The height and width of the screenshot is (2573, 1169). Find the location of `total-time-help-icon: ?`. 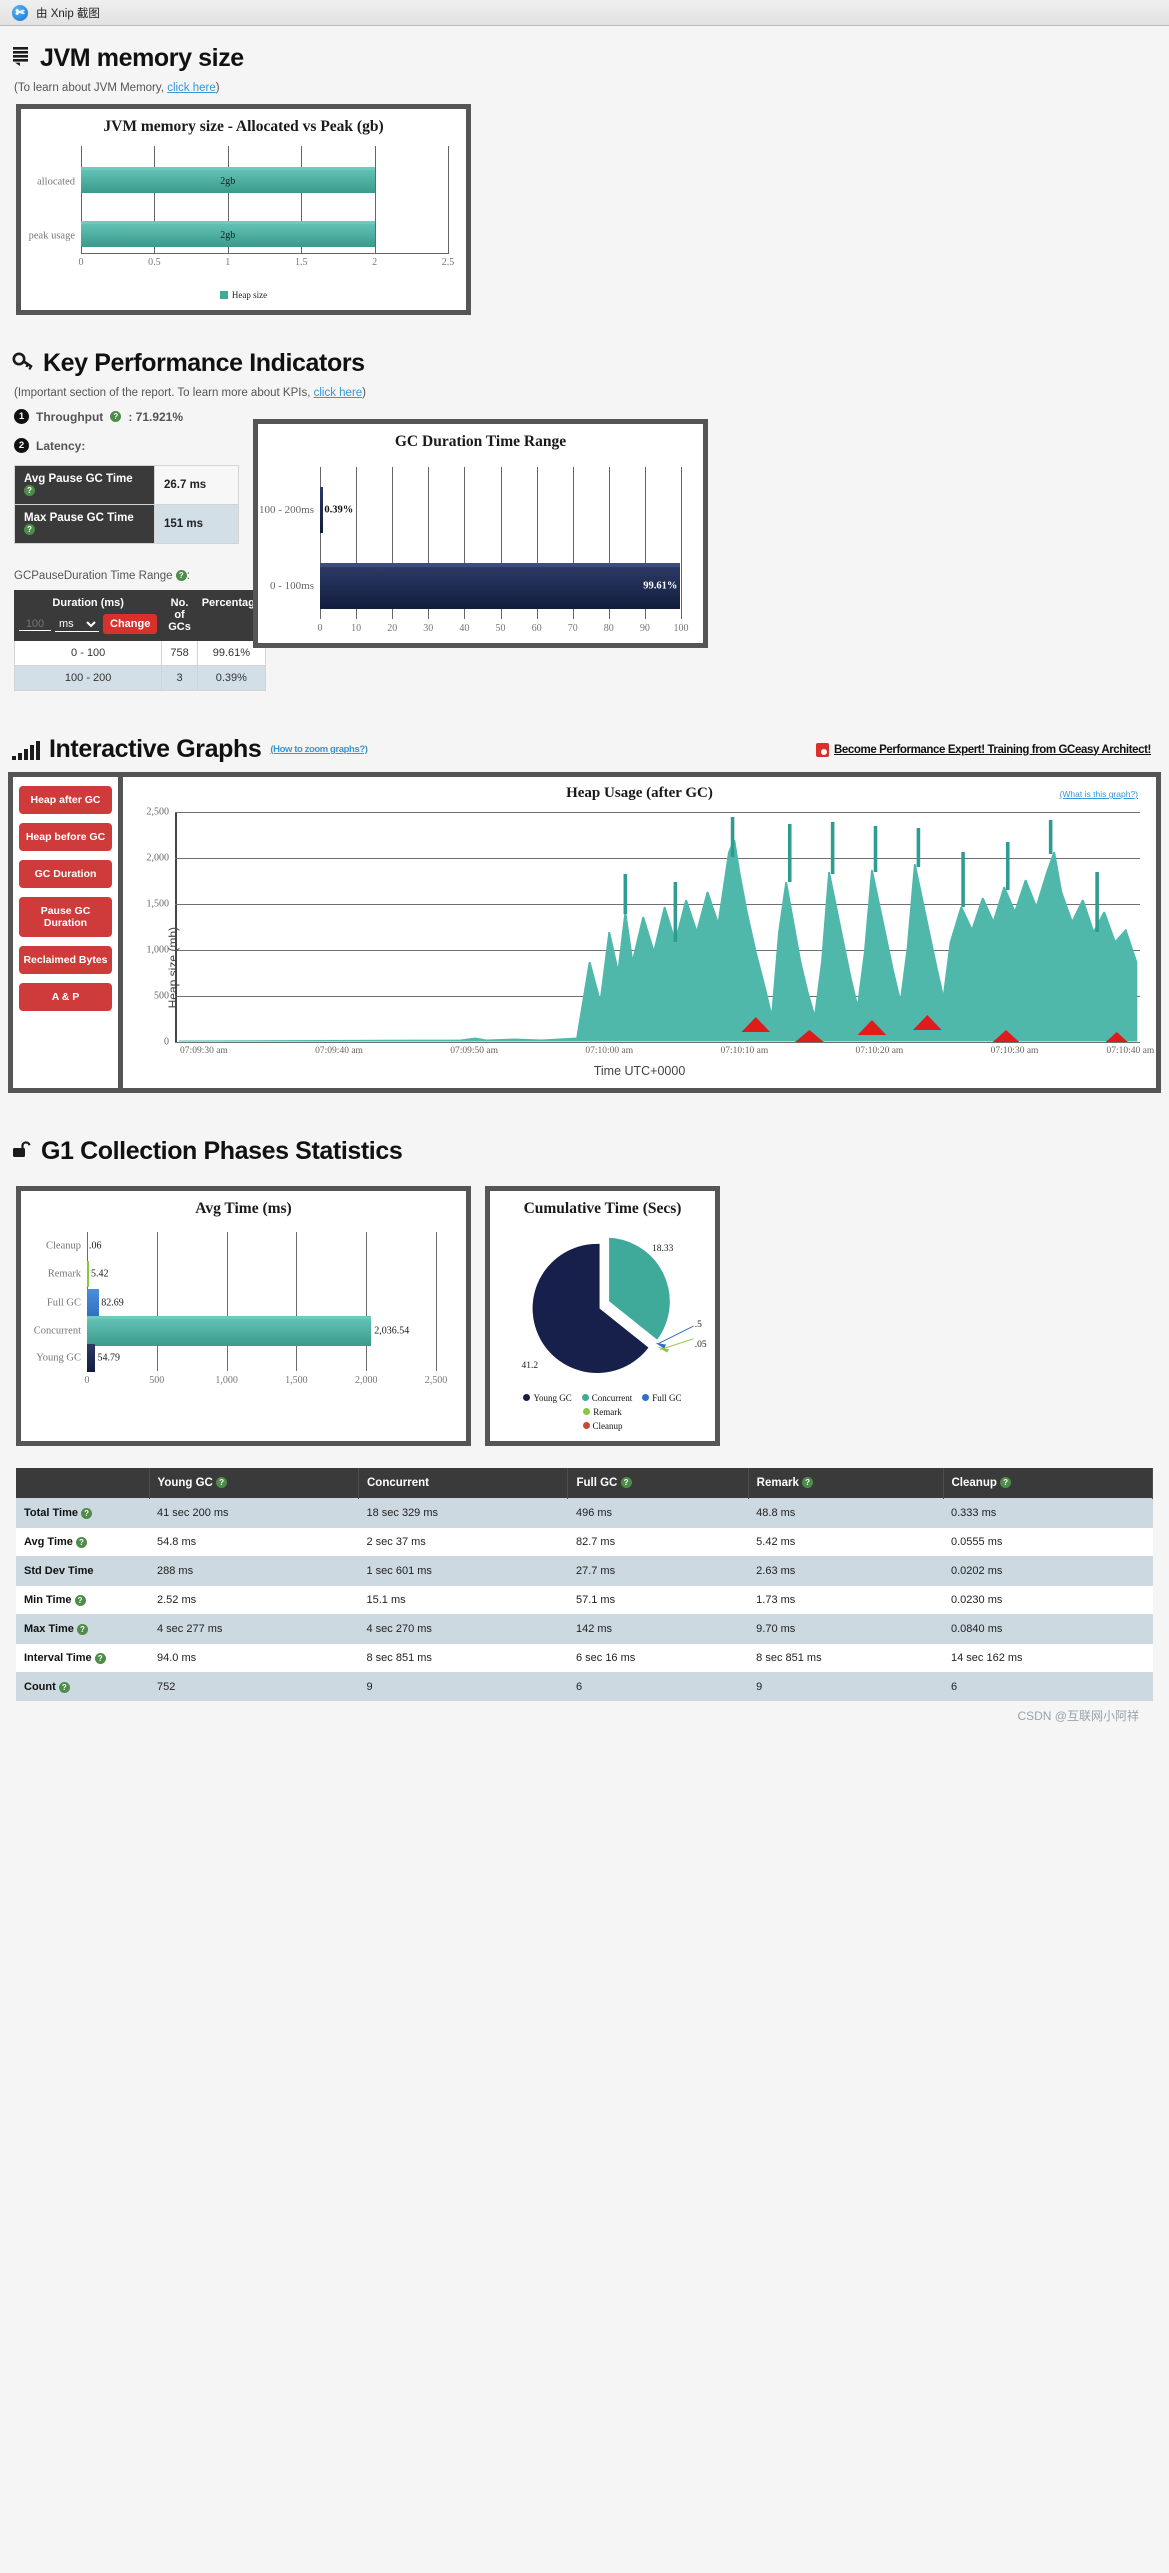

total-time-help-icon: ? is located at coordinates (87, 1513).